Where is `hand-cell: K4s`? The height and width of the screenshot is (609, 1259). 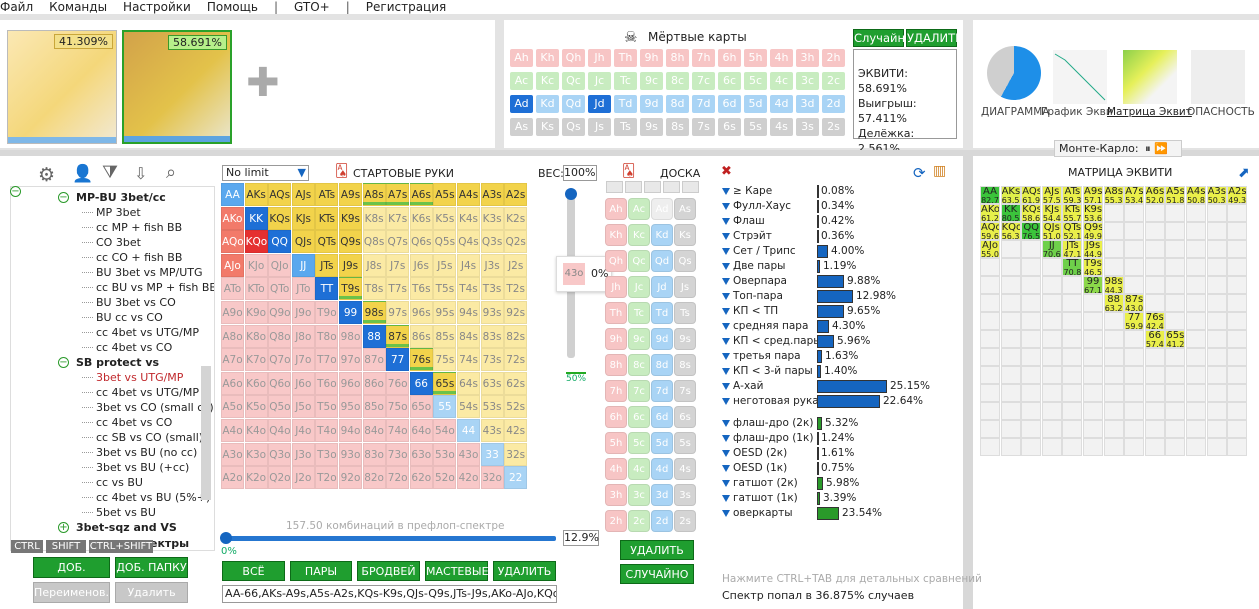
hand-cell: K4s is located at coordinates (468, 218).